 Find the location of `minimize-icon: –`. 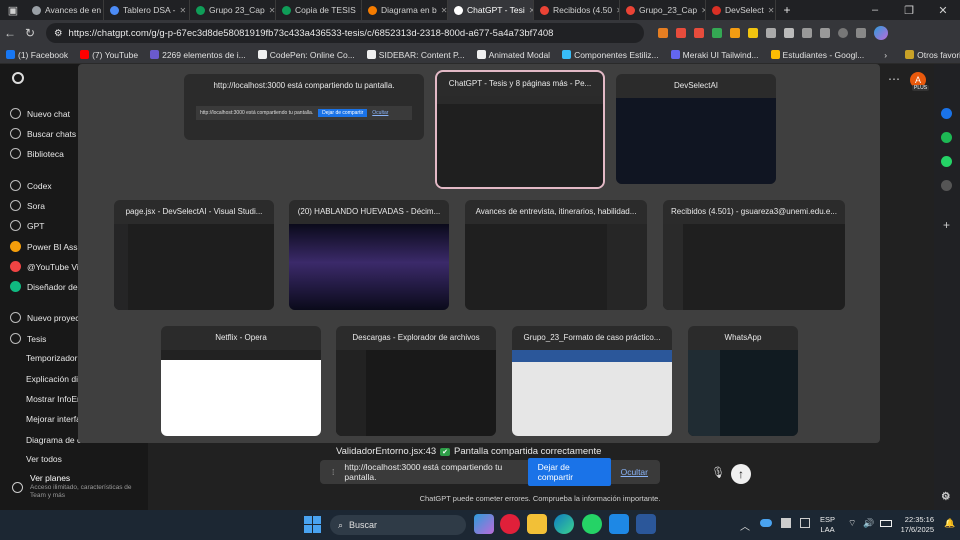

minimize-icon: – is located at coordinates (875, 10).